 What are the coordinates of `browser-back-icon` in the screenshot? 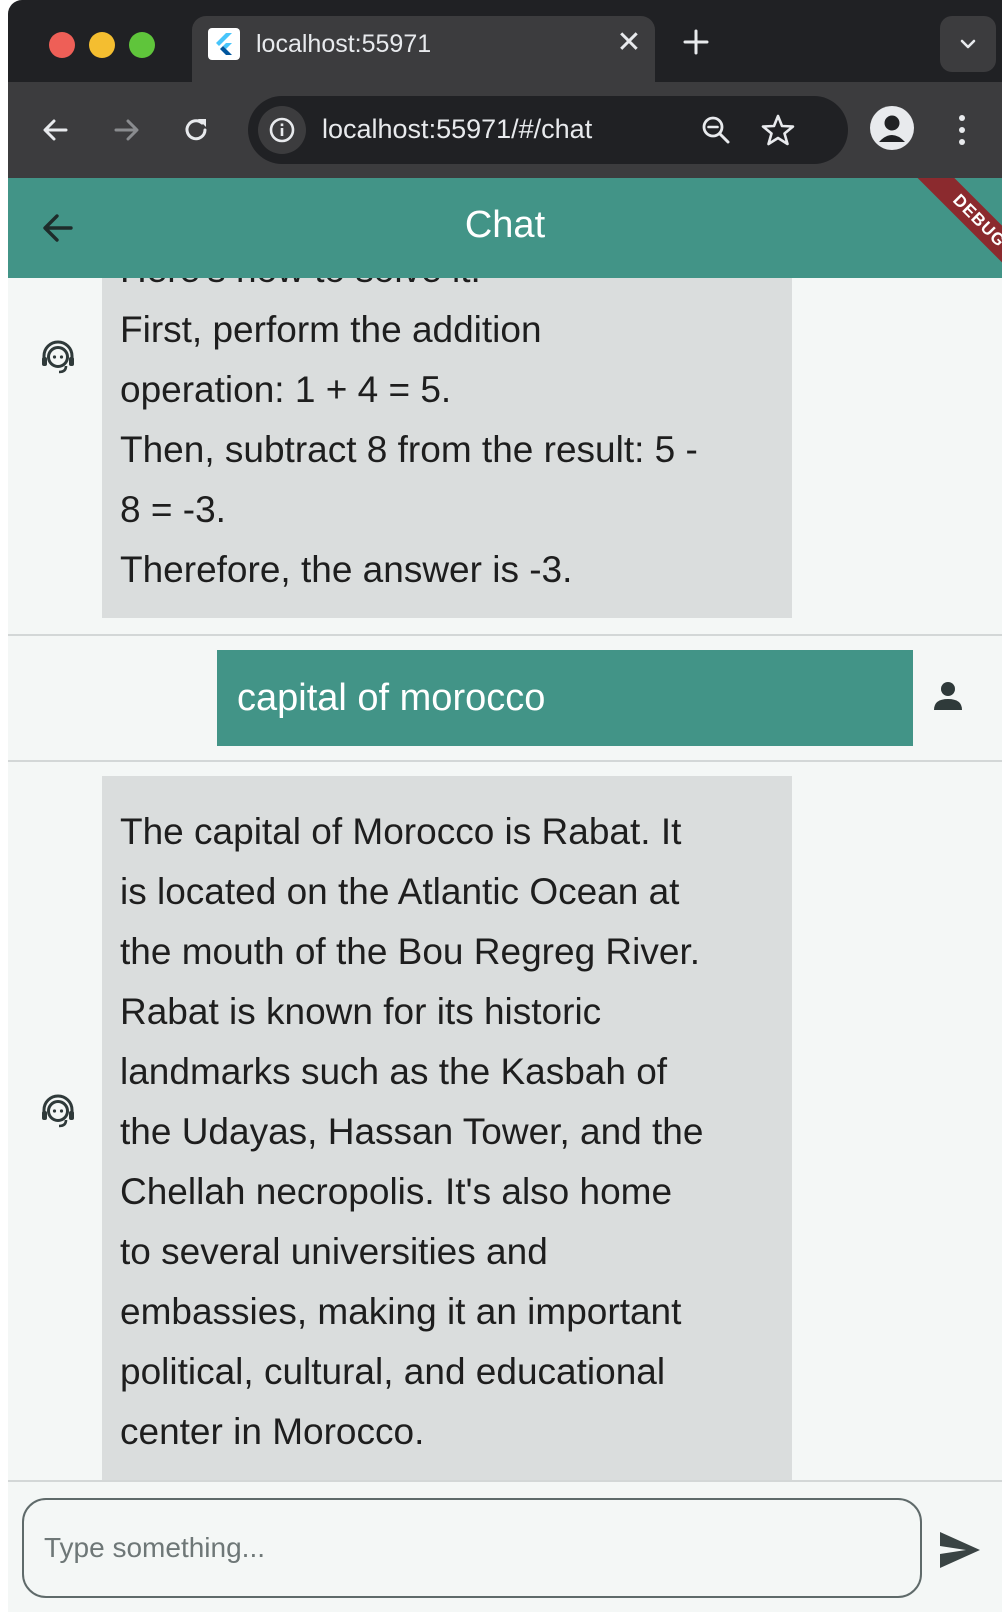 It's located at (56, 130).